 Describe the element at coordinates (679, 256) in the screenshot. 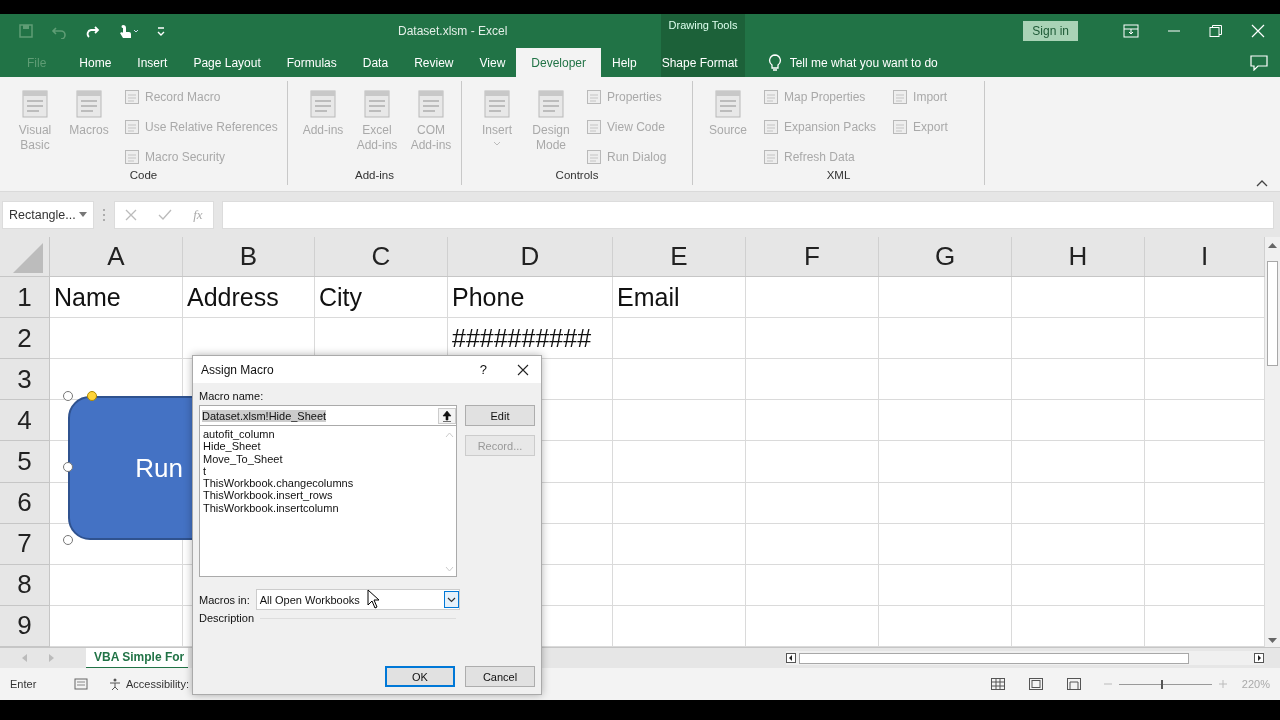

I see `column-header: E` at that location.